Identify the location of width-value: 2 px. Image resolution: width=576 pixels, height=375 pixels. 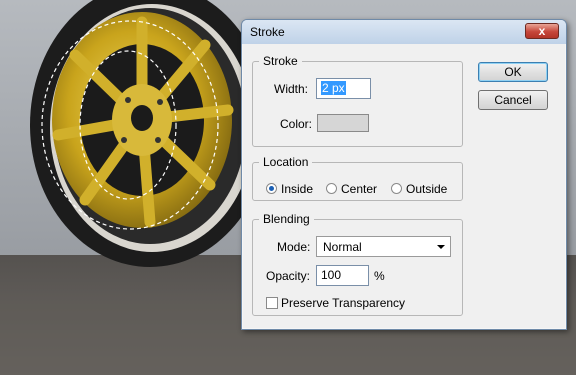
(333, 88).